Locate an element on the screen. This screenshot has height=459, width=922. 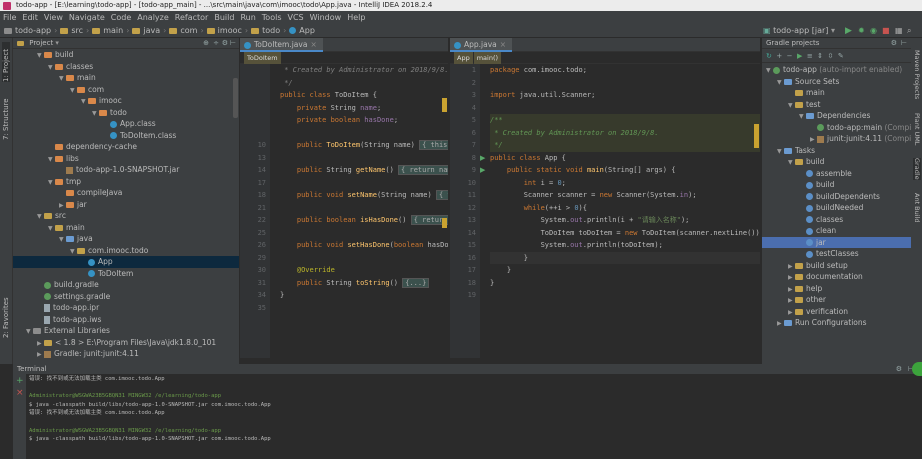
ant-build-tab: Ant Build is located at coordinates (917, 208).